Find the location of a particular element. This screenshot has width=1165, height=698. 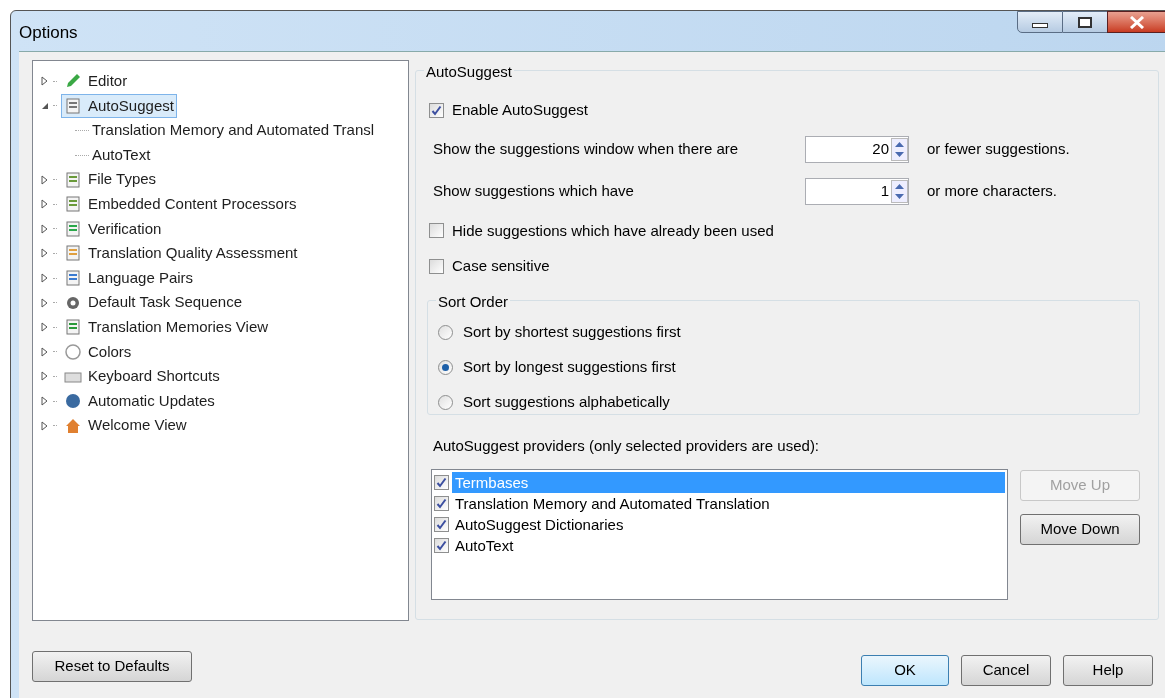

spin-field: 20 is located at coordinates (857, 149).